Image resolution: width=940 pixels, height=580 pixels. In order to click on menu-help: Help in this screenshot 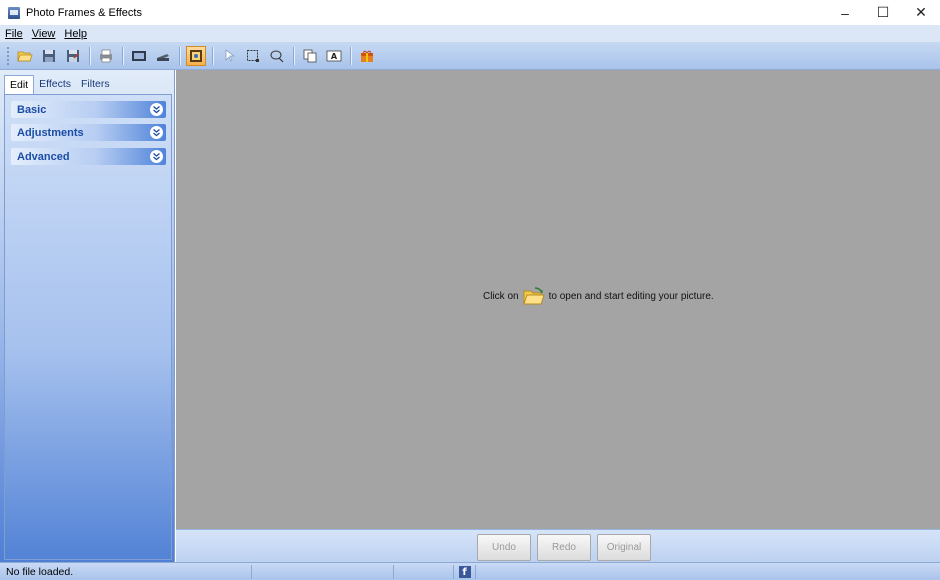, I will do `click(75, 34)`.